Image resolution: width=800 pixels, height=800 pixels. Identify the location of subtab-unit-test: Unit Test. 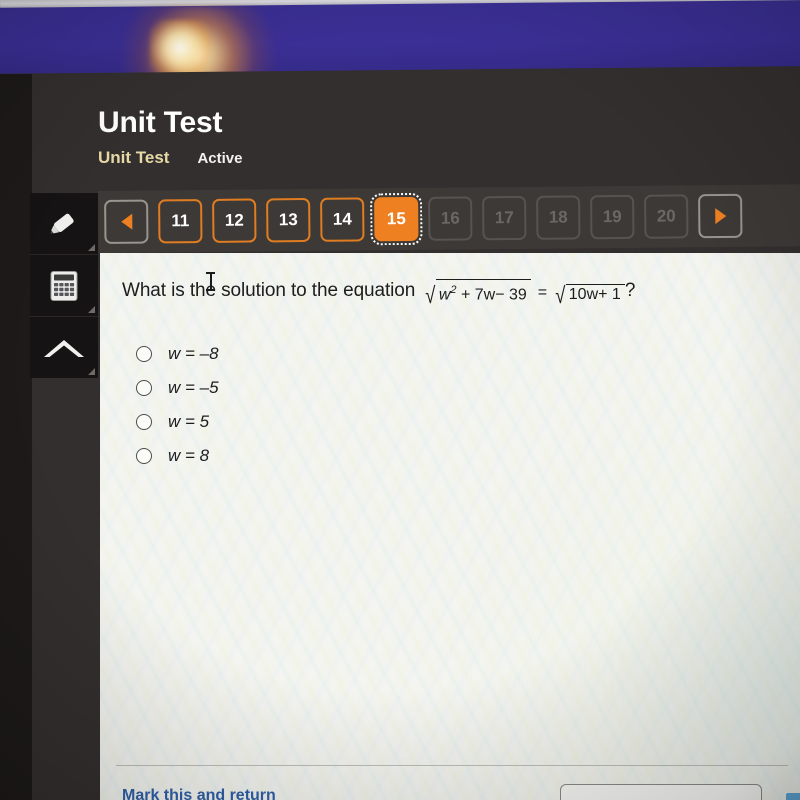
(133, 158).